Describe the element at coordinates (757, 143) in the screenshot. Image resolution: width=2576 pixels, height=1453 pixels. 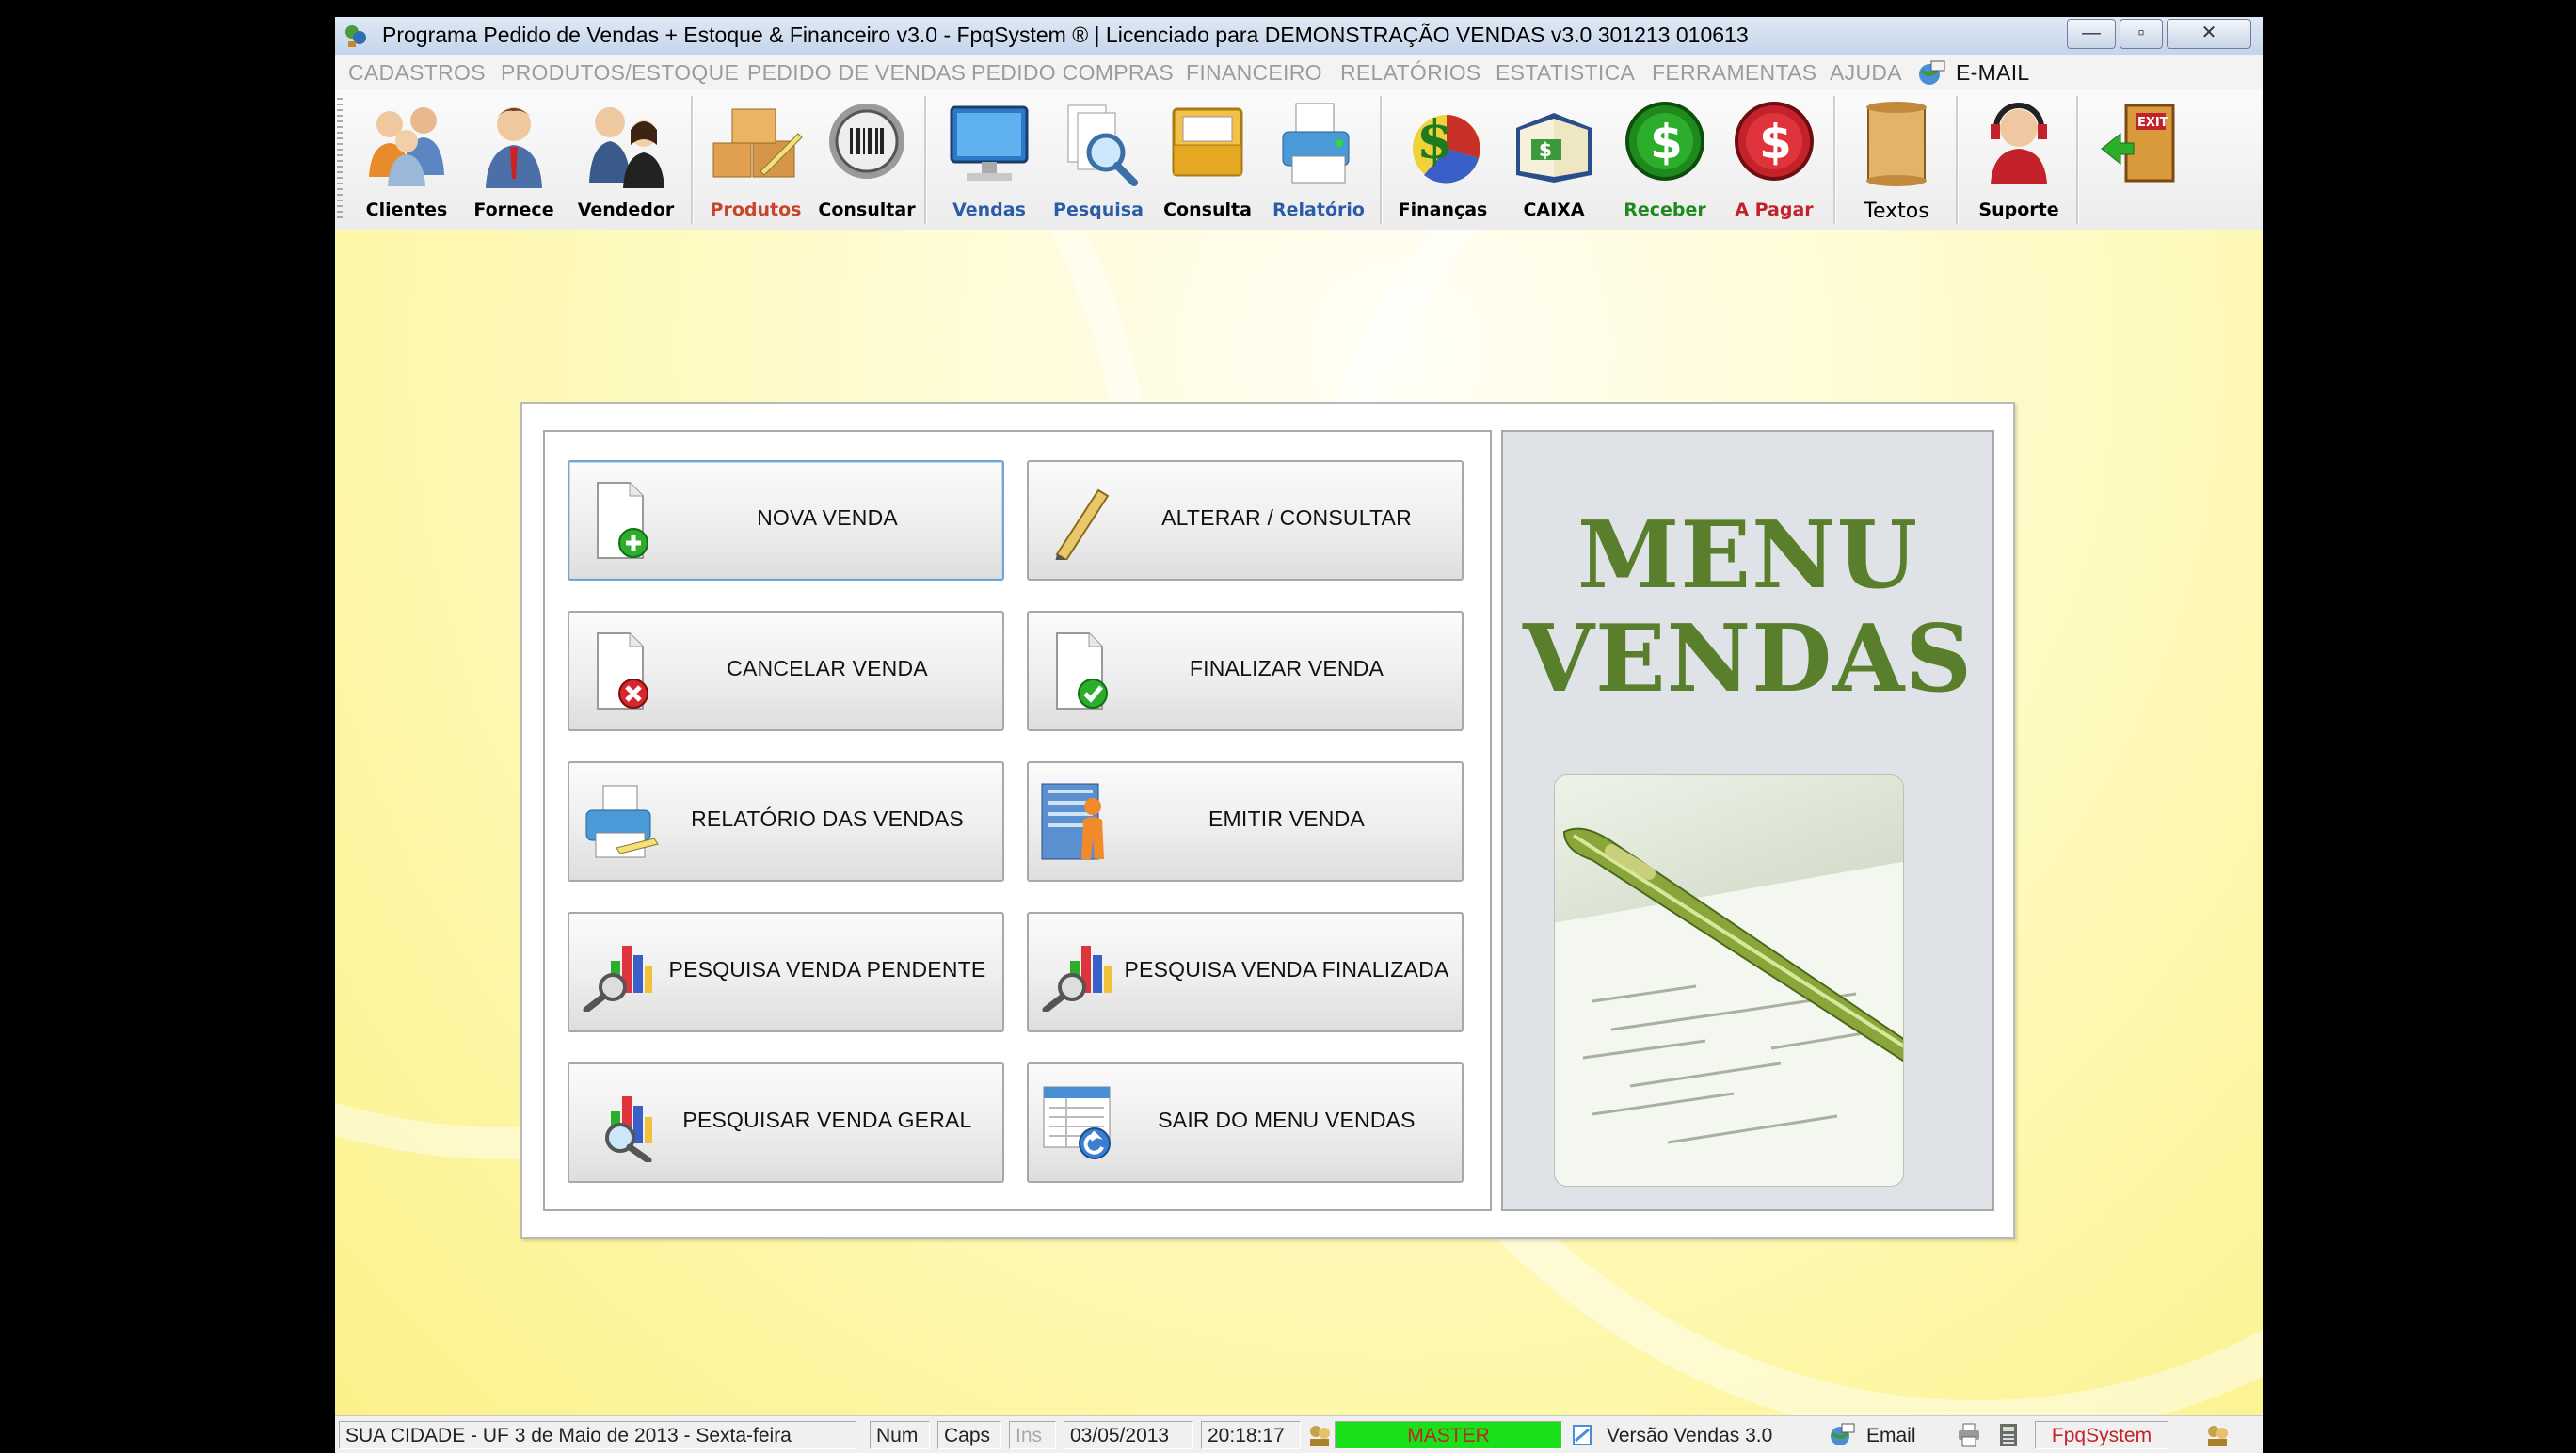
I see `boxes-icon` at that location.